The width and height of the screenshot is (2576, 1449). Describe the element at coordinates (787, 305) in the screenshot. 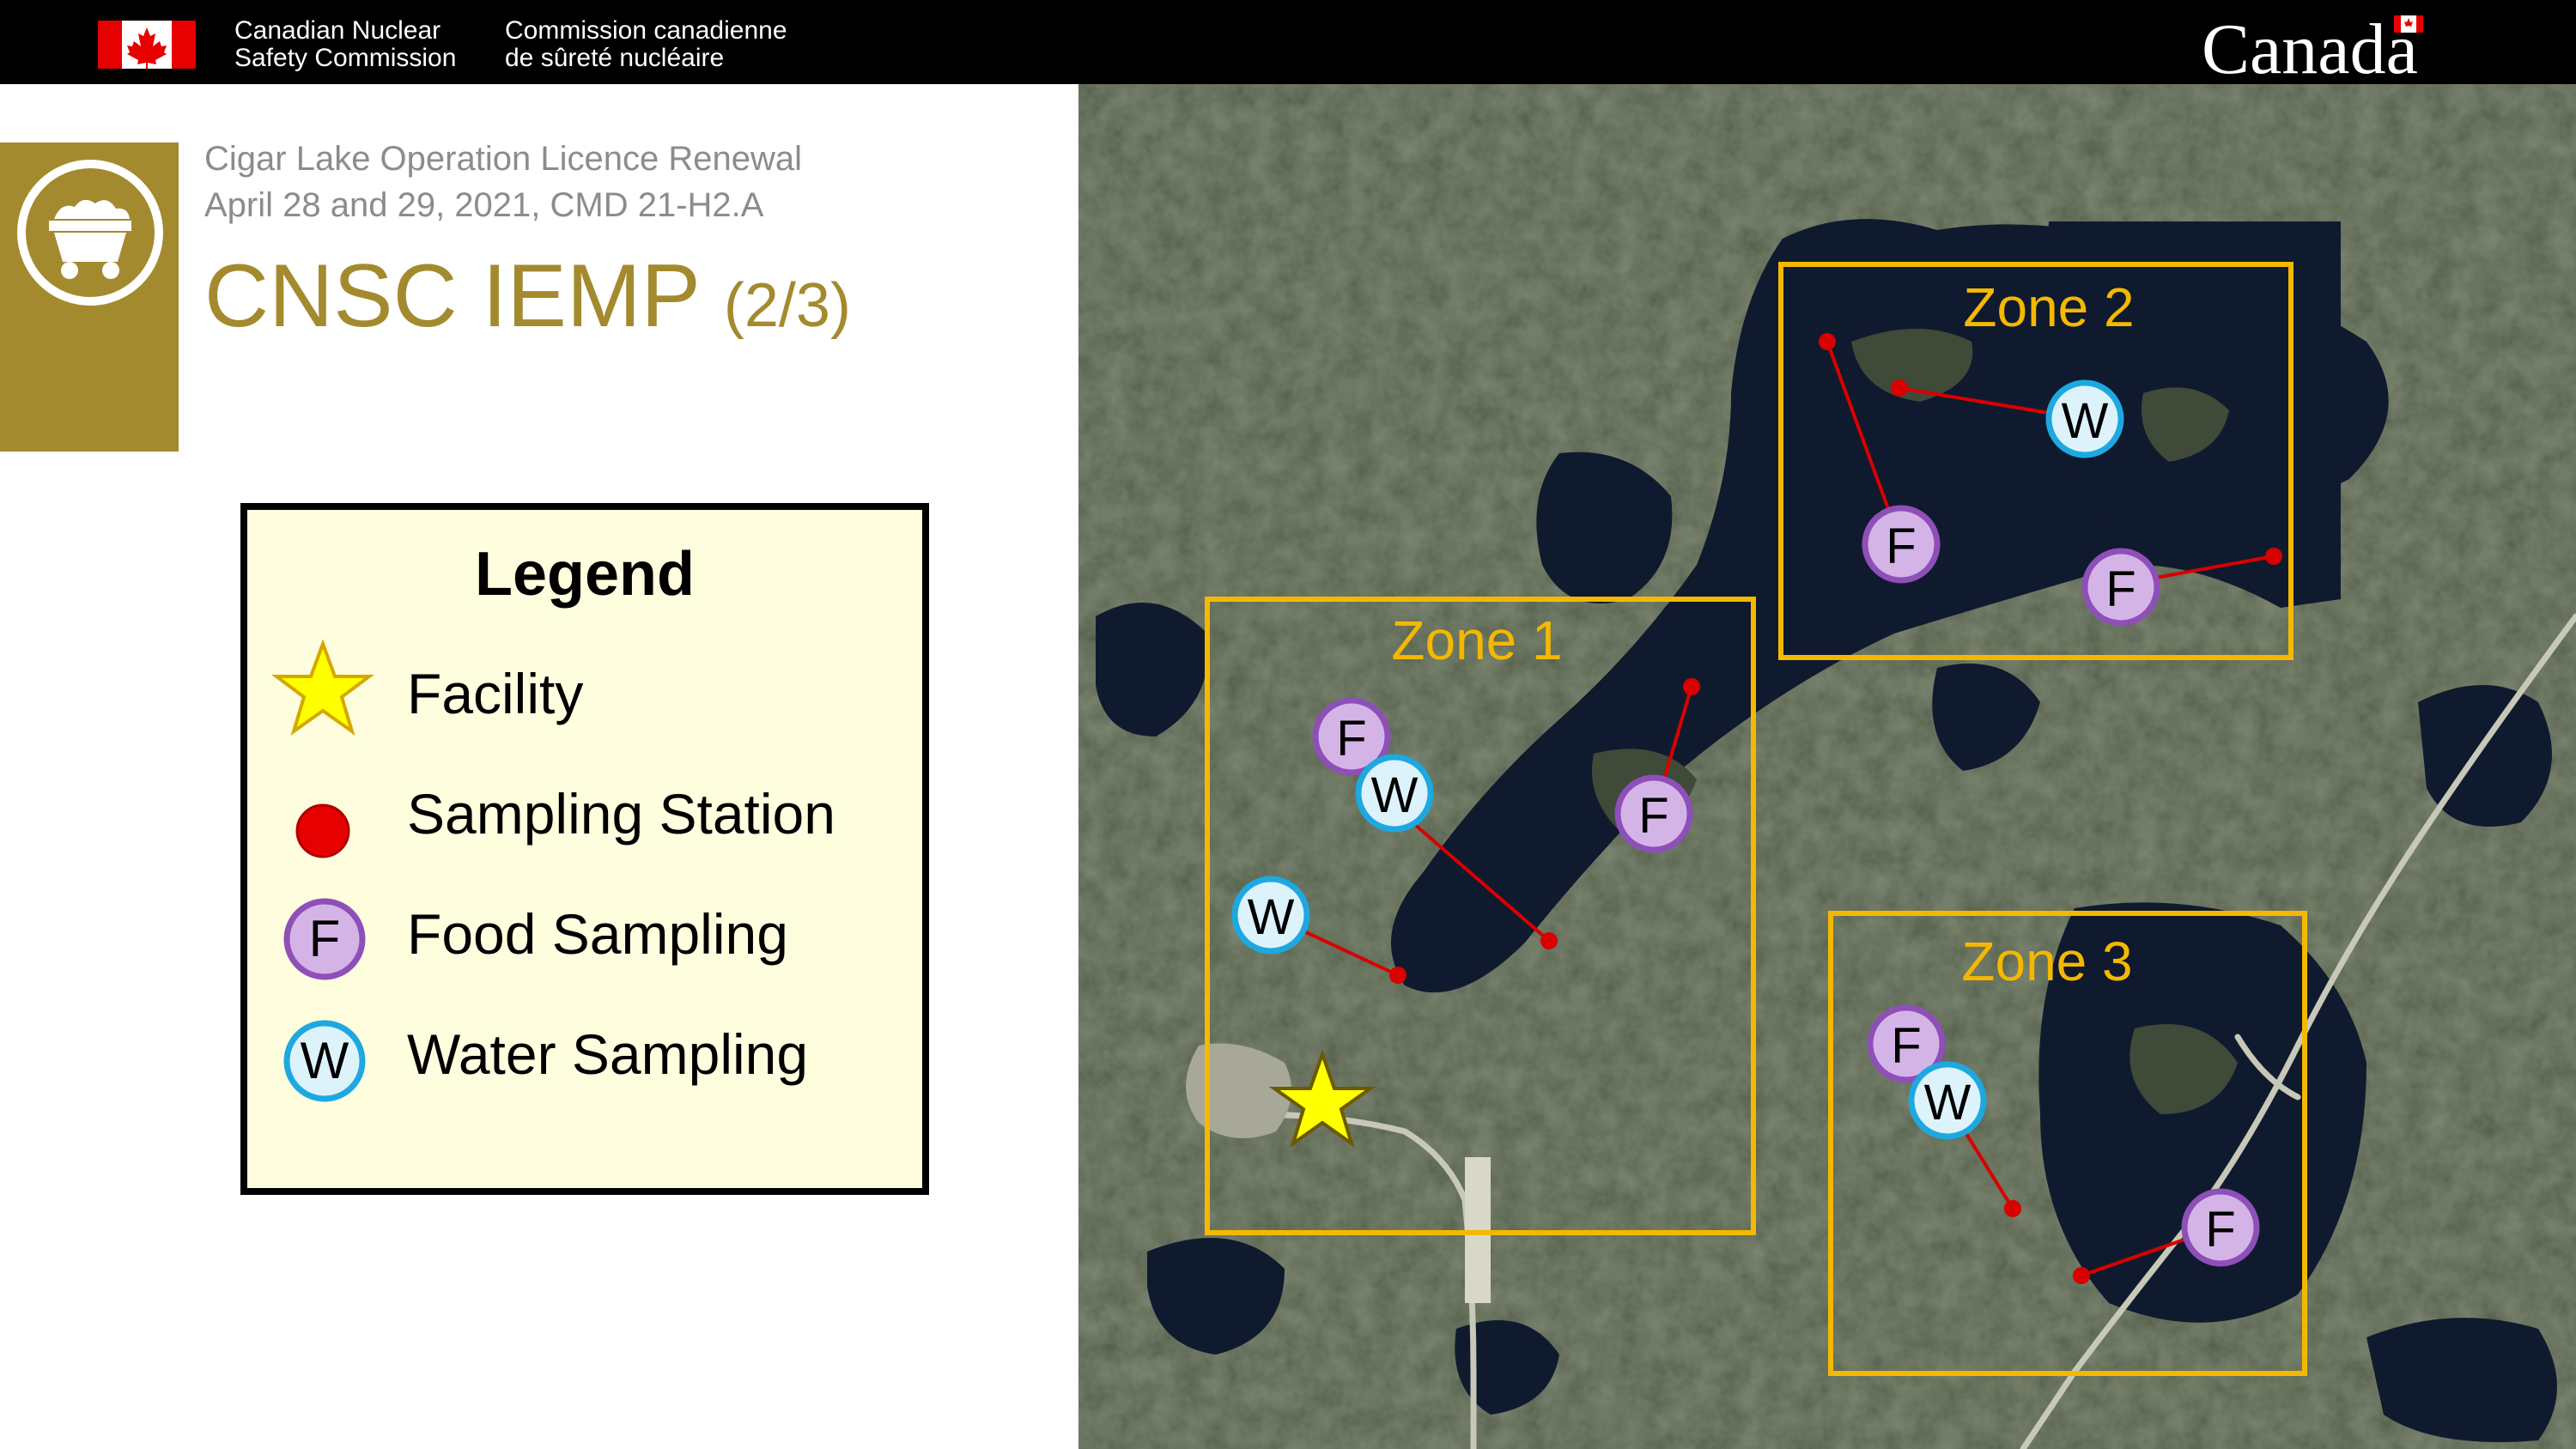

I see `title-suffix: (2/3)` at that location.